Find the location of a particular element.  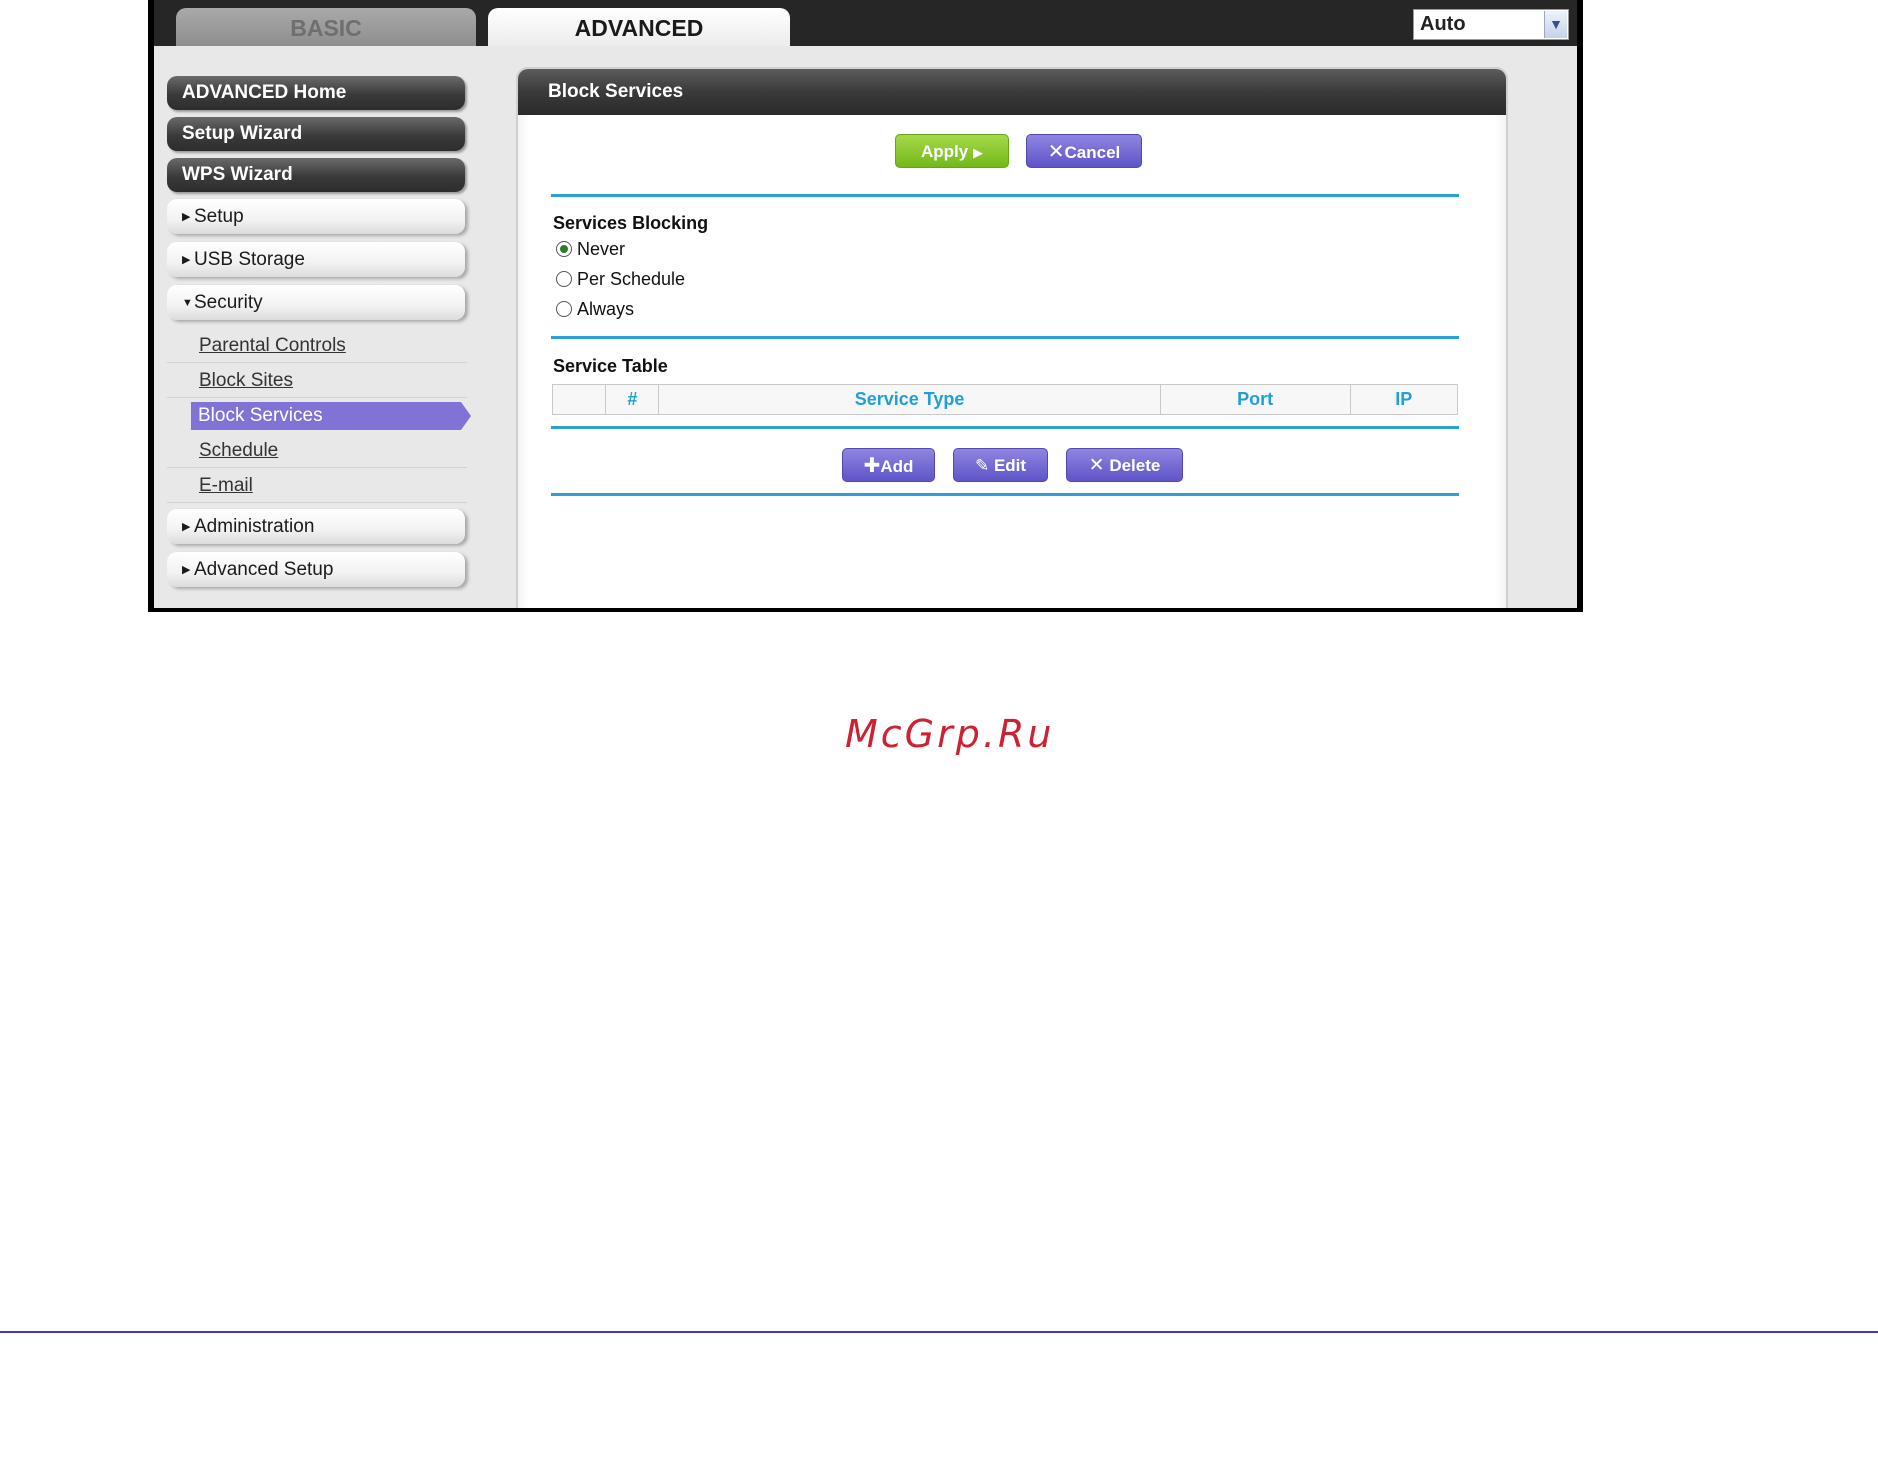

play-arrow-icon: ▶ is located at coordinates (977, 152).